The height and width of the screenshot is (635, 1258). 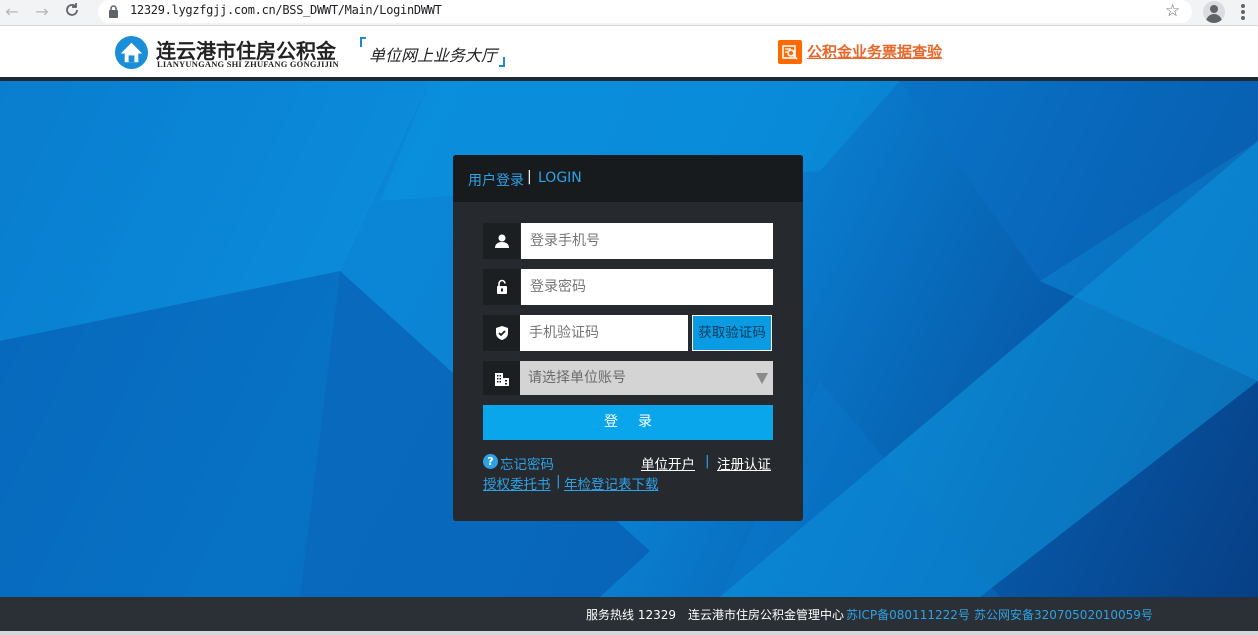 What do you see at coordinates (732, 333) in the screenshot?
I see `get-code-button: 获取验证码` at bounding box center [732, 333].